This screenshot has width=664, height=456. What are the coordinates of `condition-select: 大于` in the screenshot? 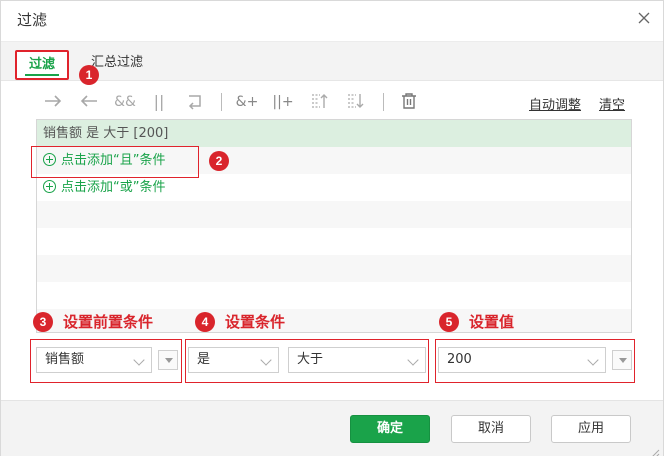 It's located at (357, 360).